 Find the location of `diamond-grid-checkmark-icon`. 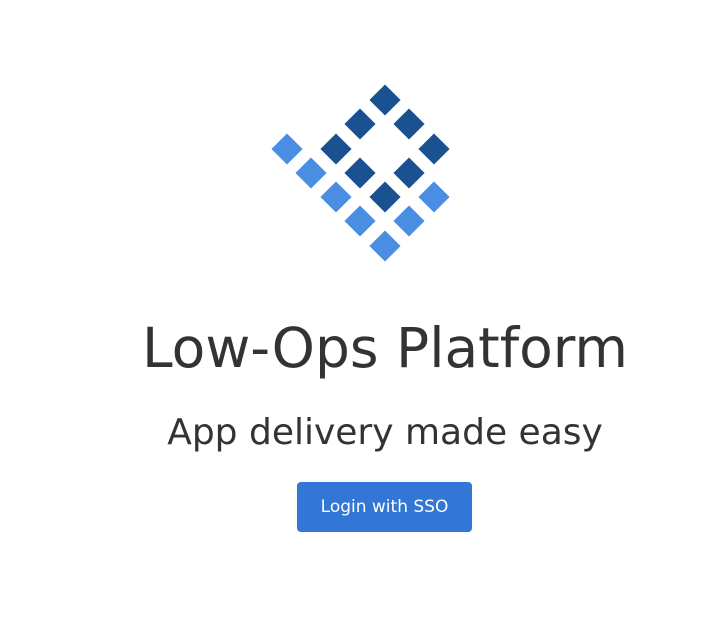

diamond-grid-checkmark-icon is located at coordinates (360, 173).